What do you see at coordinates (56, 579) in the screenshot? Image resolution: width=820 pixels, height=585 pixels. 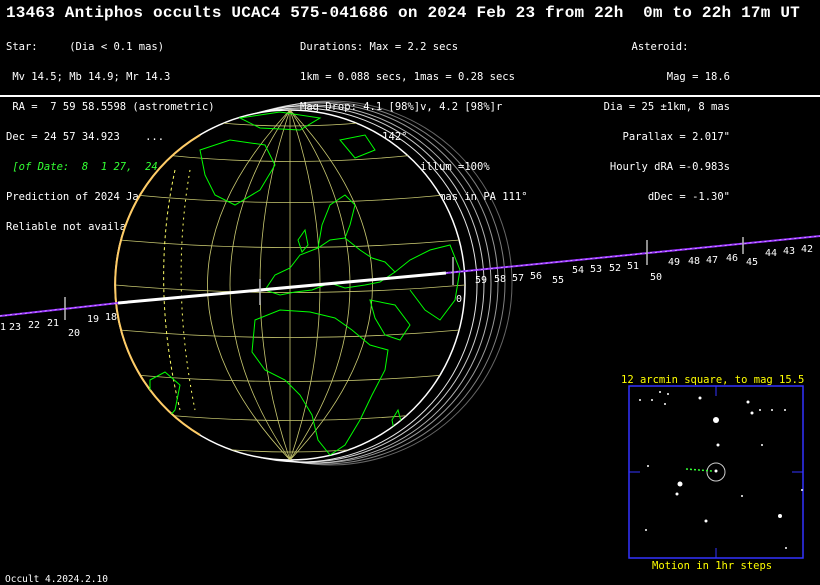 I see `version-footer: Occult 4.2024.2.10` at bounding box center [56, 579].